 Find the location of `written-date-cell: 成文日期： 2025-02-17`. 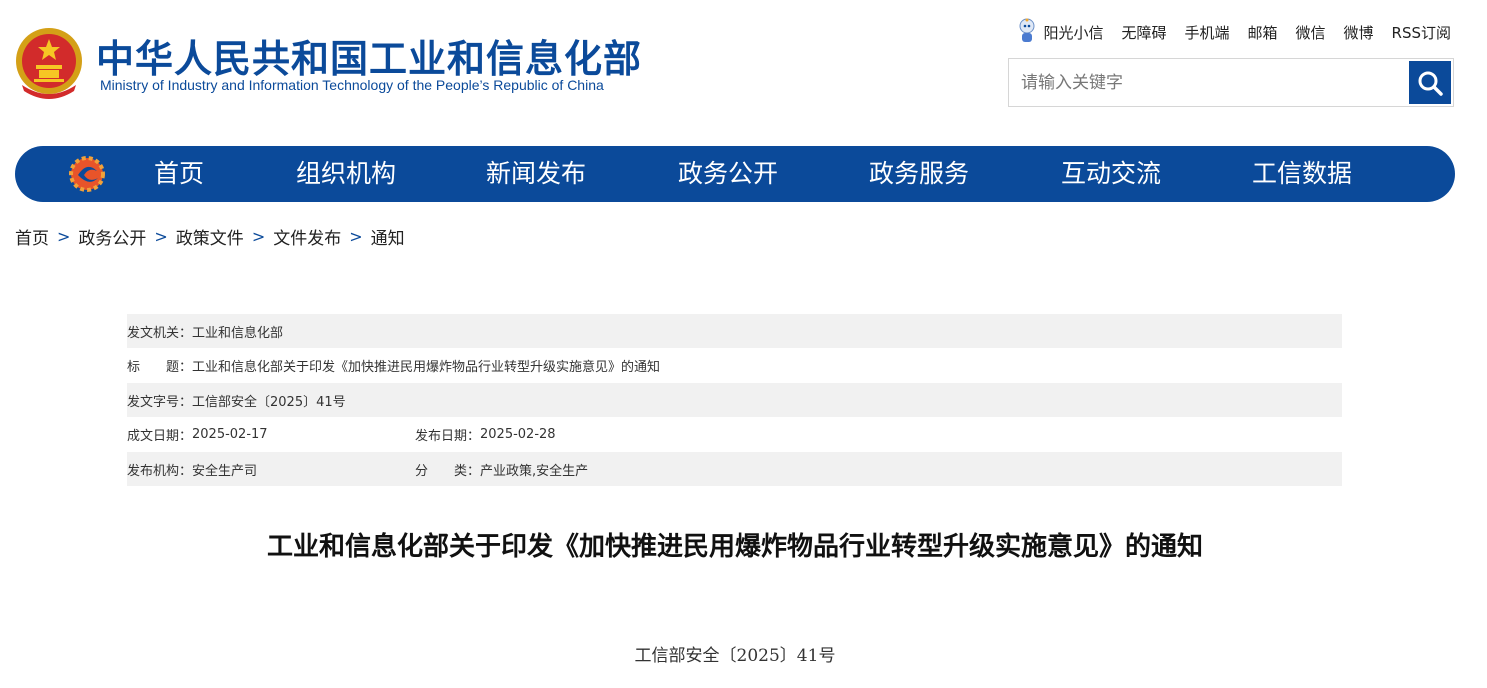

written-date-cell: 成文日期： 2025-02-17 is located at coordinates (271, 434).